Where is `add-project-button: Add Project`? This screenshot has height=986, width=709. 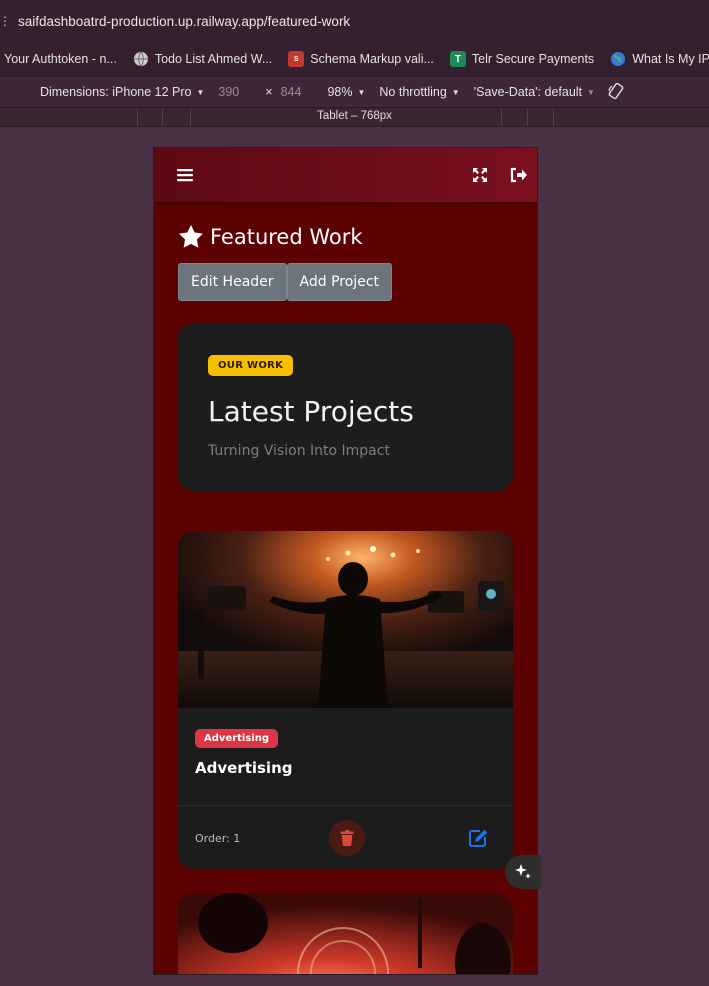 add-project-button: Add Project is located at coordinates (339, 282).